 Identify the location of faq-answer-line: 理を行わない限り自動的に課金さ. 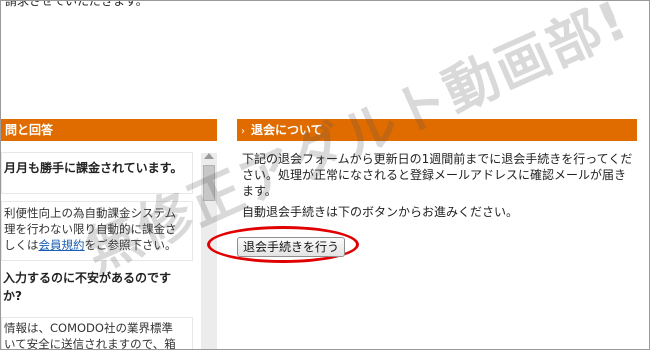
(90, 229).